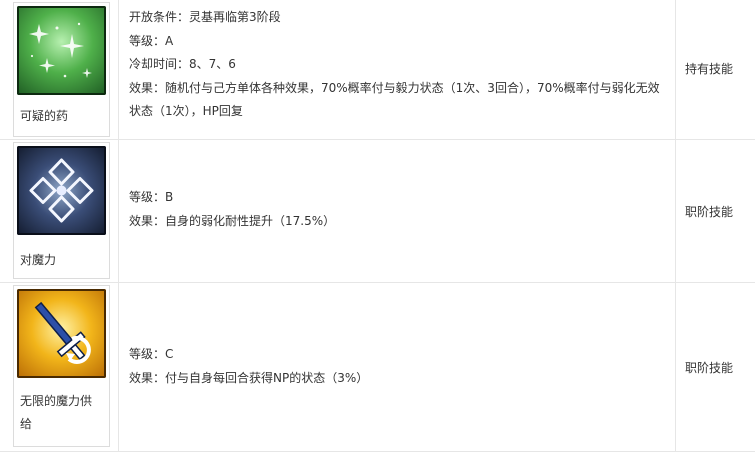  I want to click on skill-effect: 效果：付与自身每回合获得NP的状态（3%）, so click(249, 377).